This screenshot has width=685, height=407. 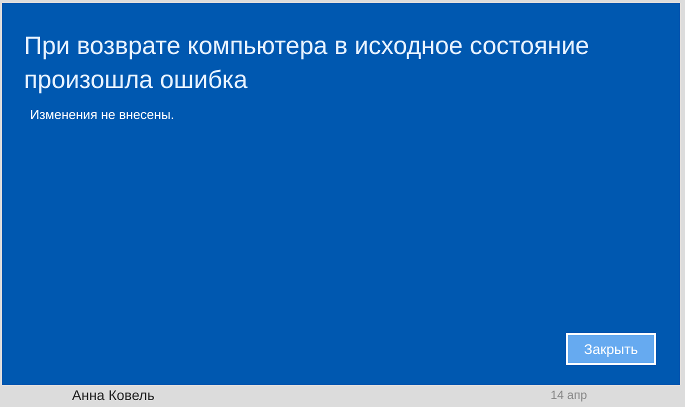 I want to click on dialog-message: Изменения не внесены., so click(x=103, y=115).